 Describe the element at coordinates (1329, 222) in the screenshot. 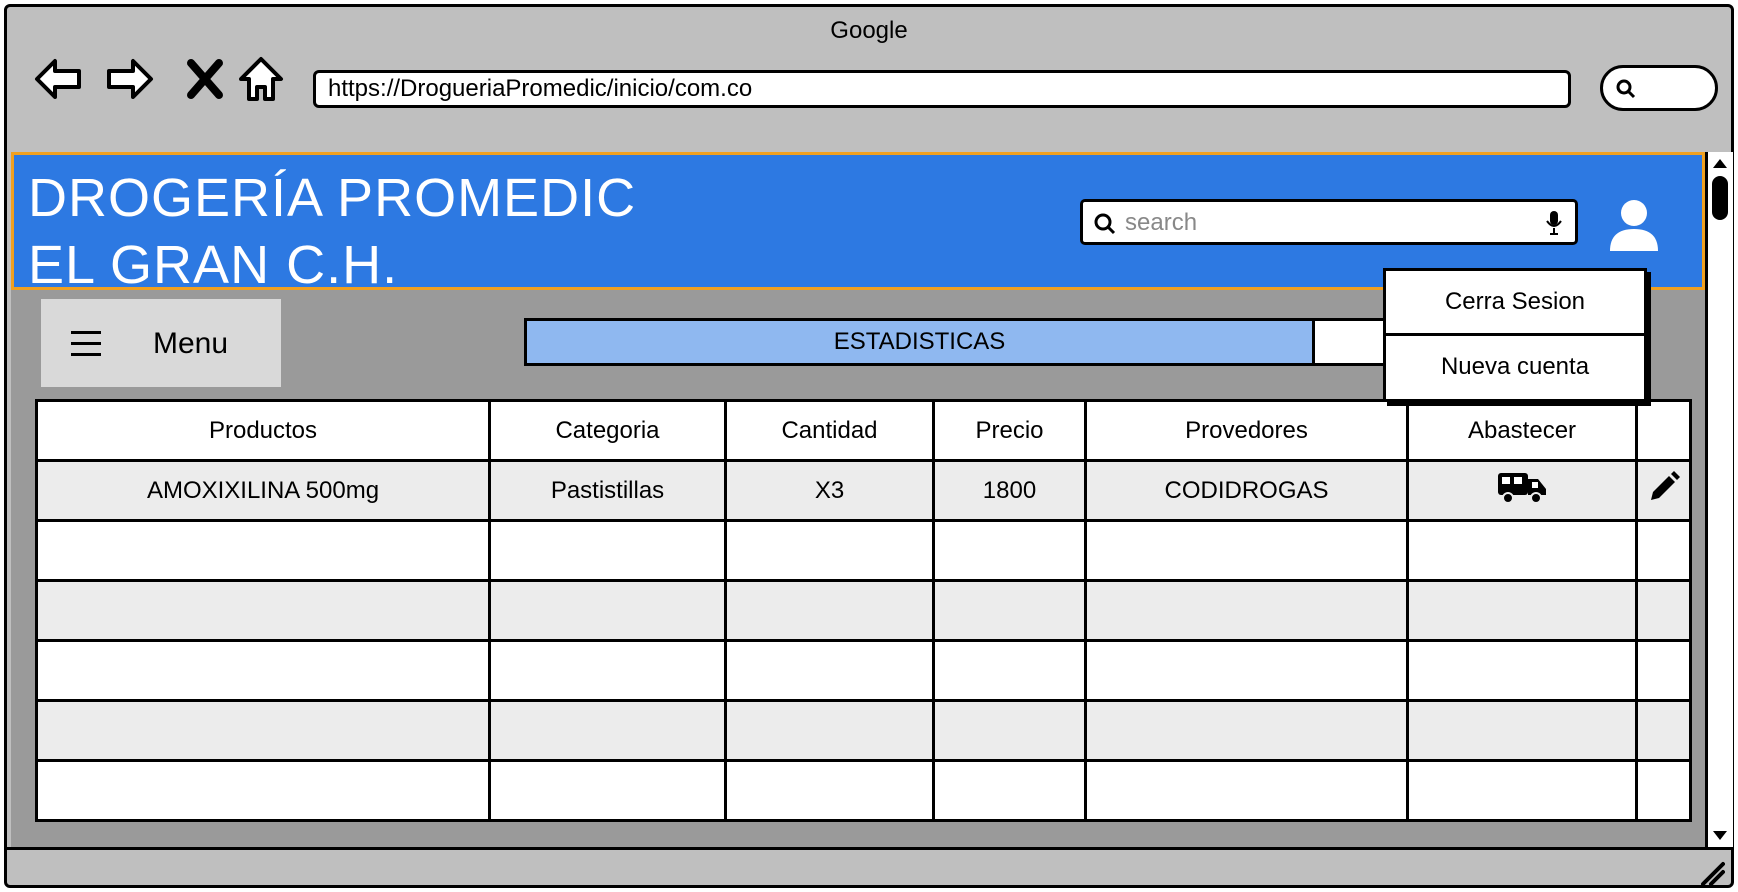

I see `header-search-input: search` at that location.